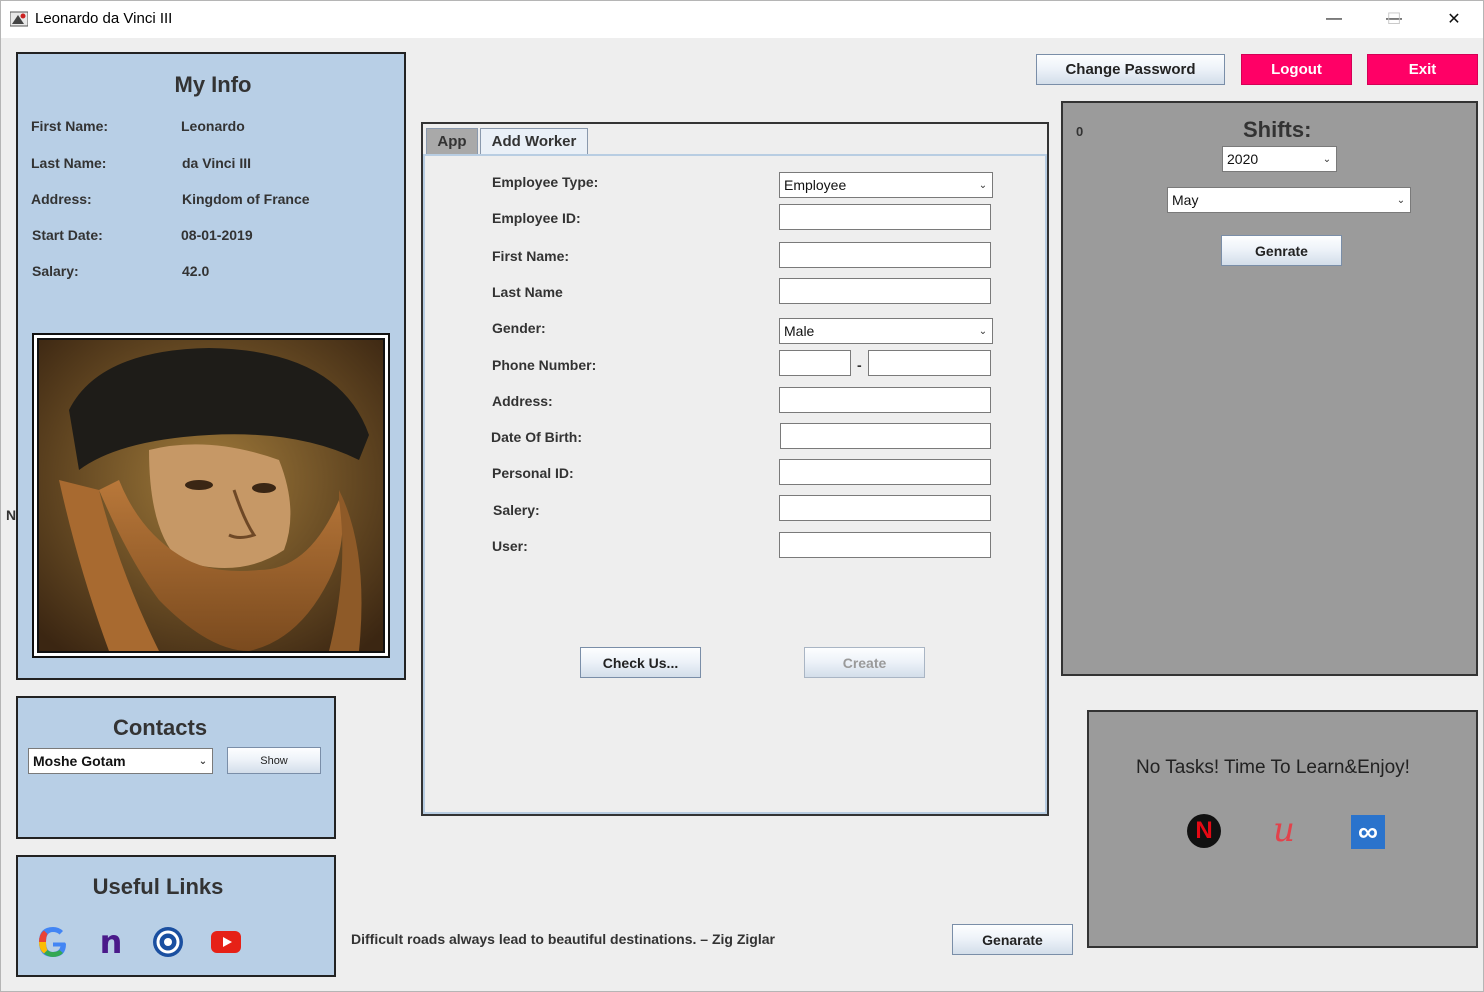 The height and width of the screenshot is (992, 1484). Describe the element at coordinates (534, 141) in the screenshot. I see `tab-add-worker: Add Worker` at that location.